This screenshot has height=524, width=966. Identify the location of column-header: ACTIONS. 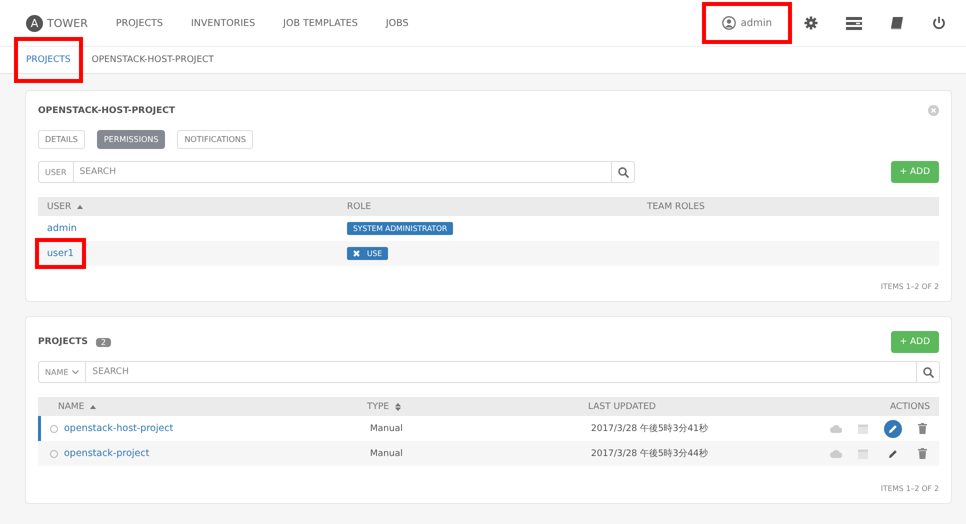
(910, 407).